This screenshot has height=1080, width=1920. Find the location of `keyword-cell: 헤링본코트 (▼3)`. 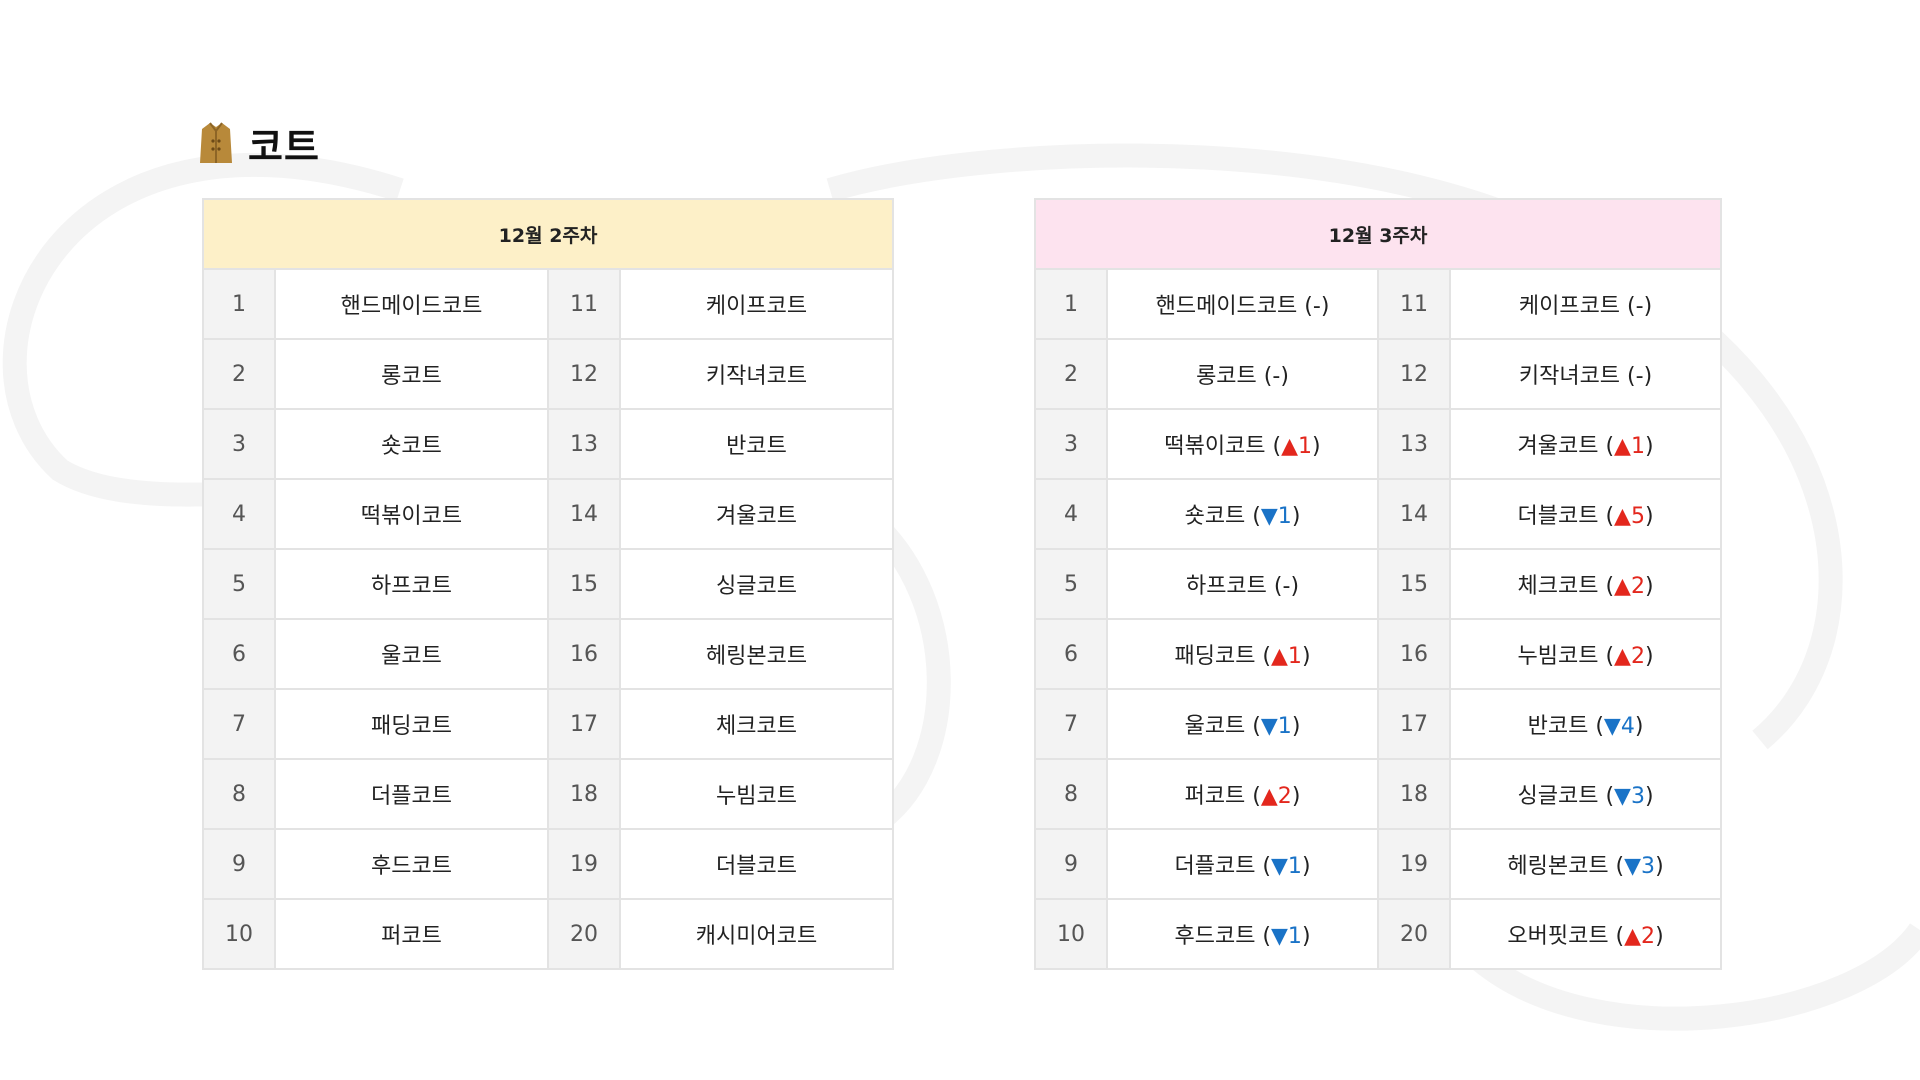

keyword-cell: 헤링본코트 (▼3) is located at coordinates (1585, 864).